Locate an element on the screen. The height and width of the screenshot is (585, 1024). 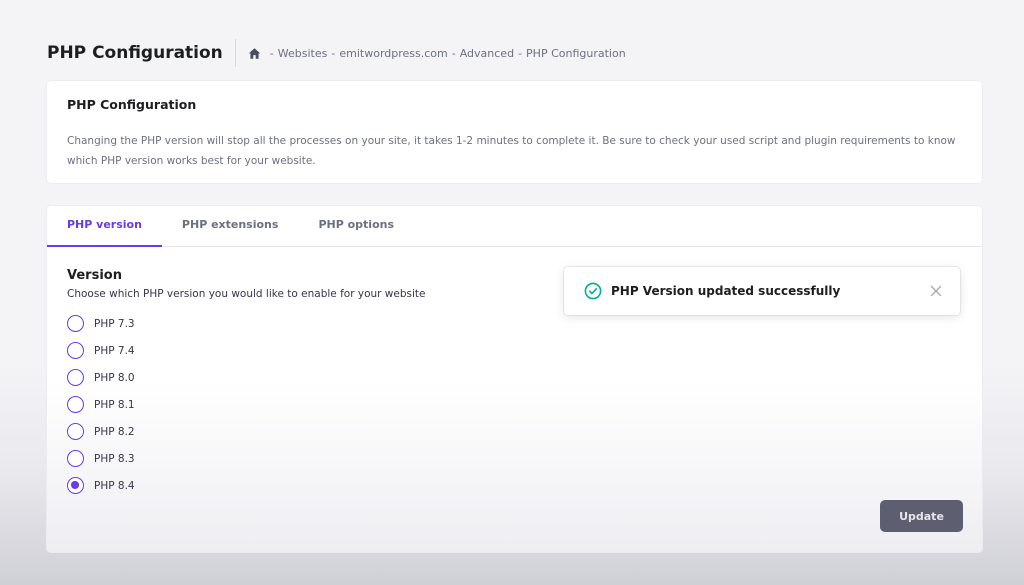
radio-label: PHP 8.3 is located at coordinates (114, 458).